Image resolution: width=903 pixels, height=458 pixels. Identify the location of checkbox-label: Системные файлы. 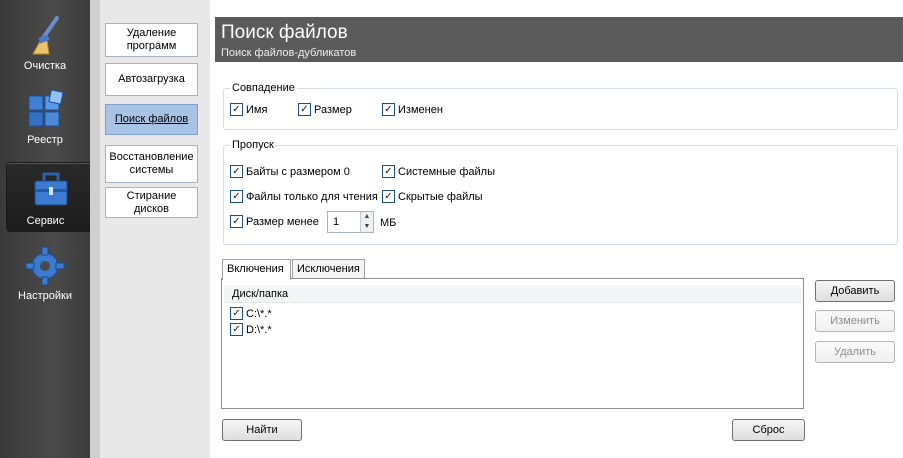
(446, 171).